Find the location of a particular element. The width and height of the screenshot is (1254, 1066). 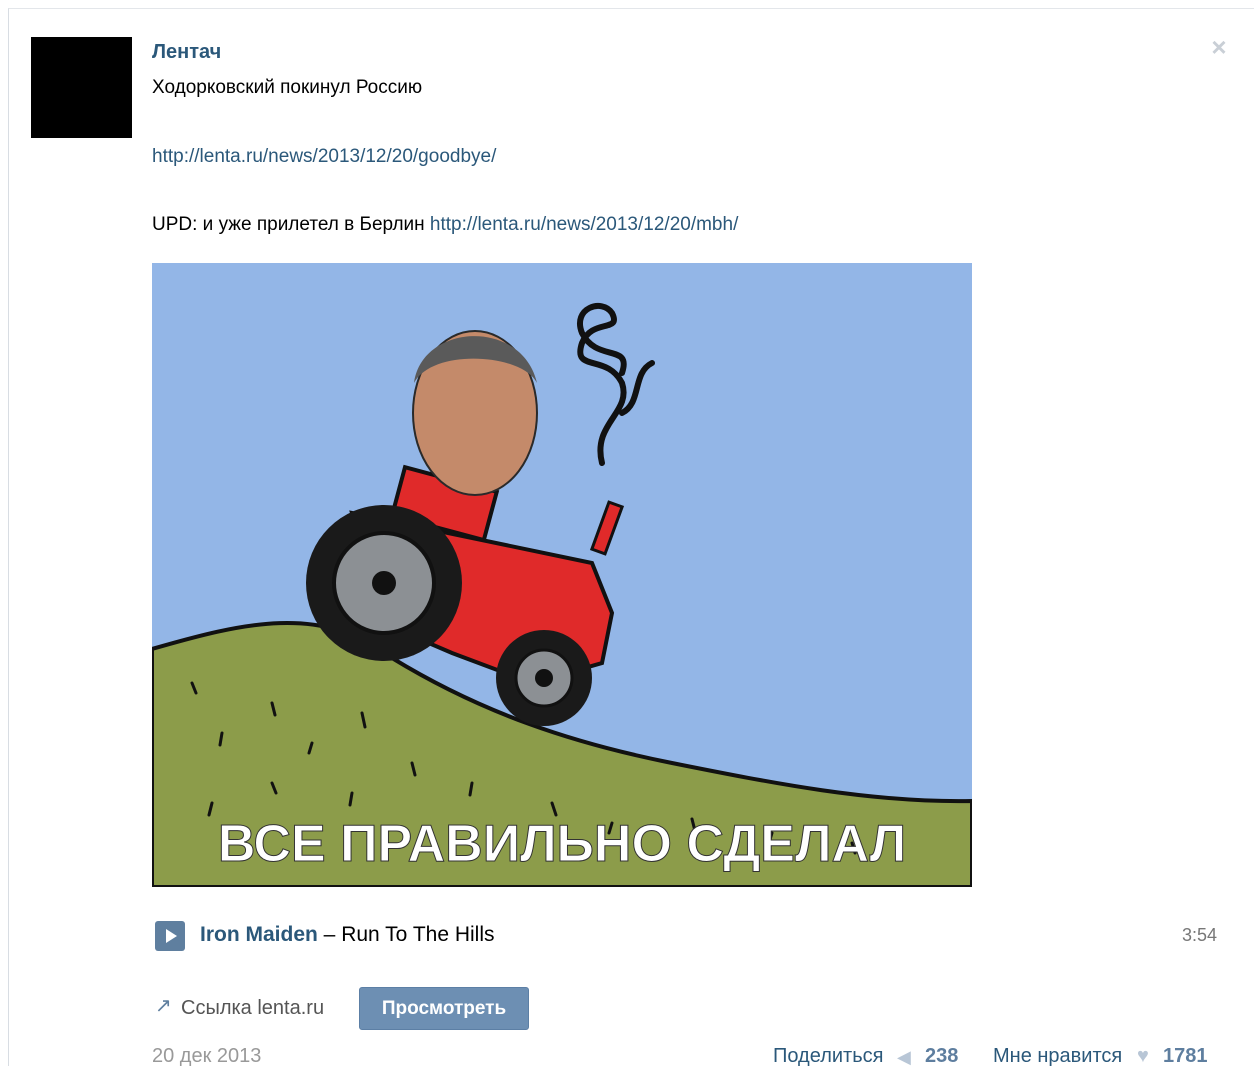

post-link-goodbye: http://lenta.ru/news/2013/12/20/goodbye/ is located at coordinates (324, 157).